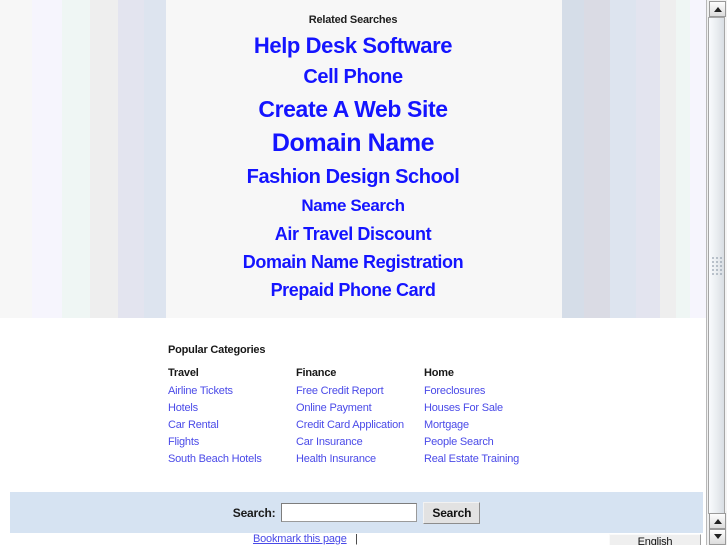  I want to click on category-link: Car Insurance, so click(360, 442).